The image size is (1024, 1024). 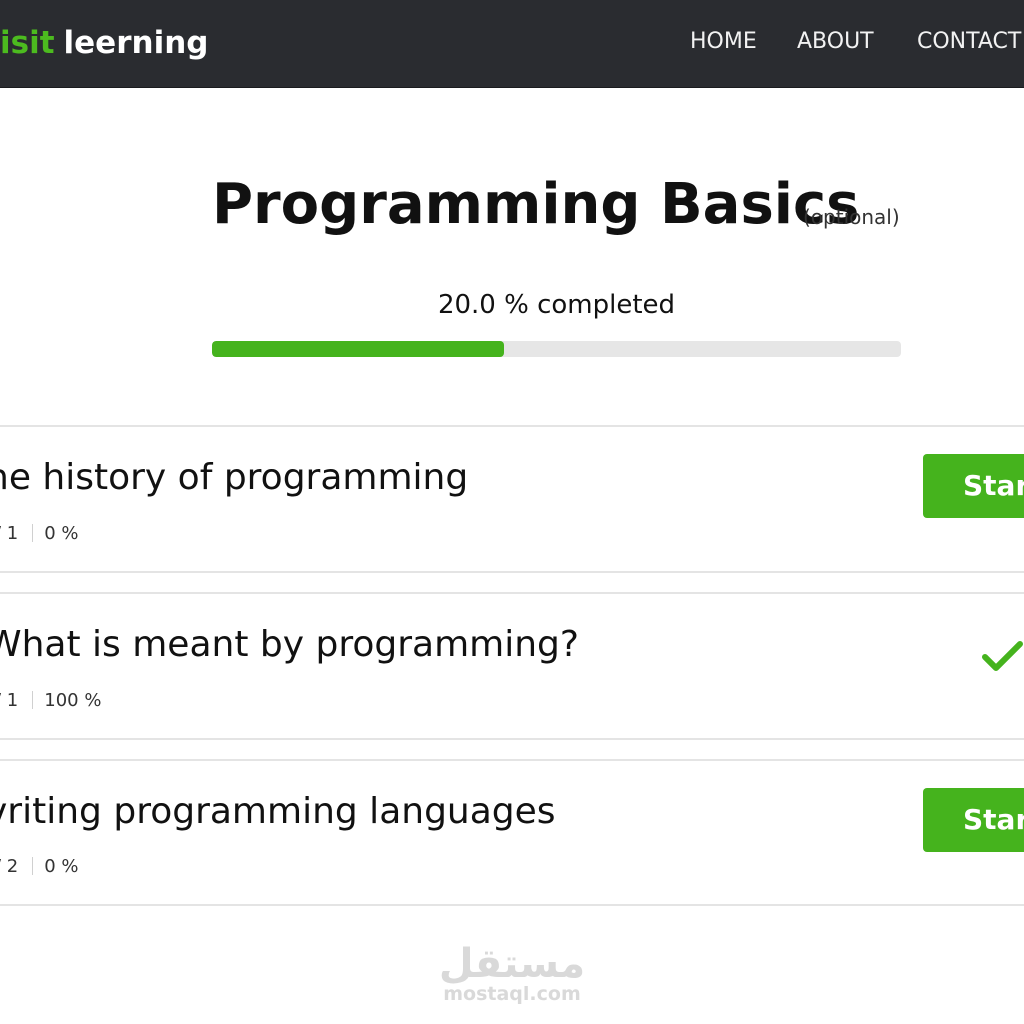 I want to click on brand-accent-text: isit, so click(x=27, y=43).